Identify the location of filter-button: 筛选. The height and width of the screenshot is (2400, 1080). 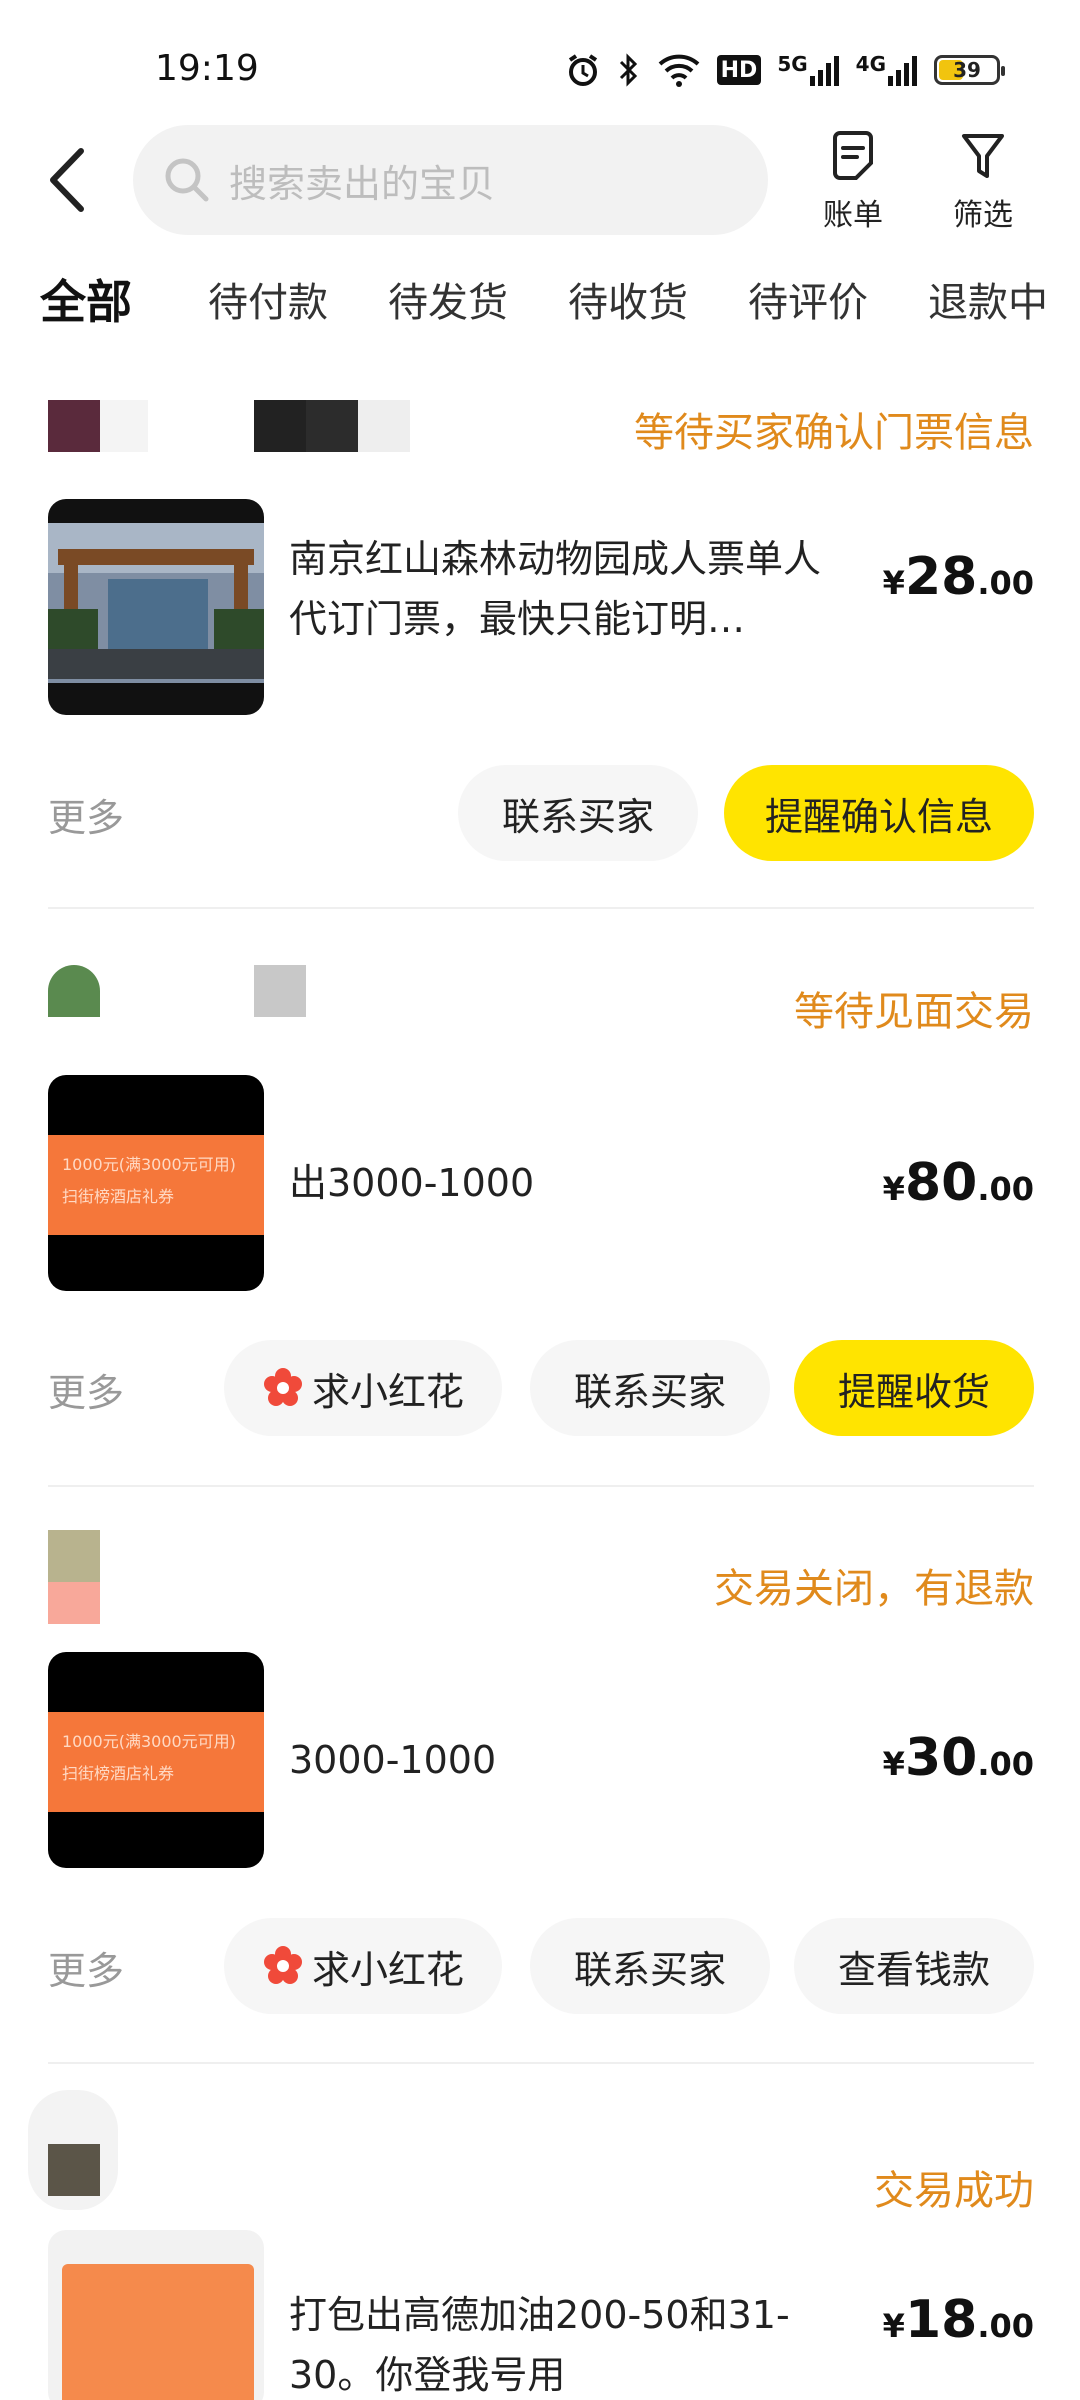
(983, 182).